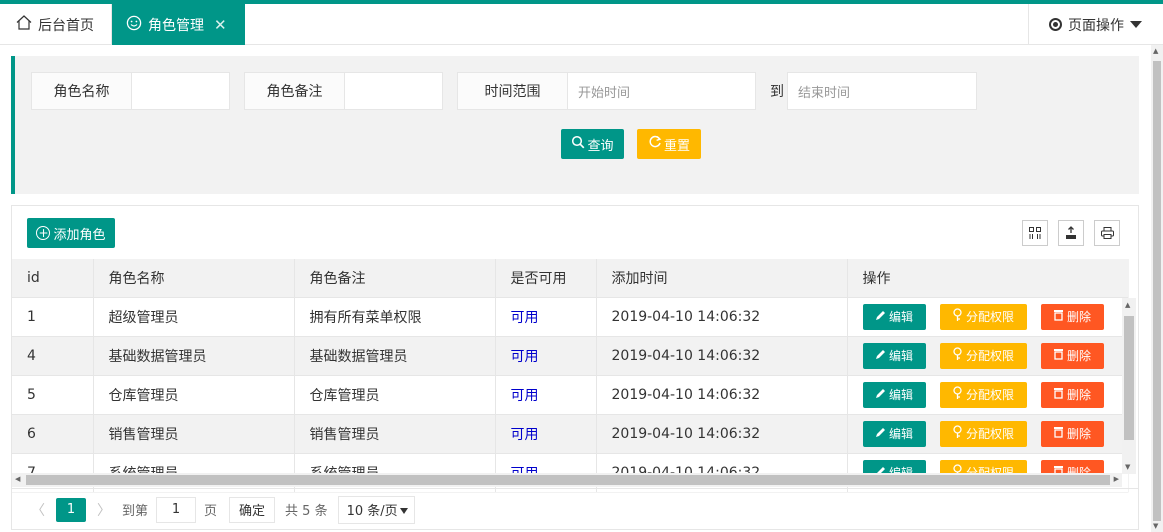 The image size is (1163, 532). I want to click on page-scrollbar: ▲ ▼, so click(1157, 288).